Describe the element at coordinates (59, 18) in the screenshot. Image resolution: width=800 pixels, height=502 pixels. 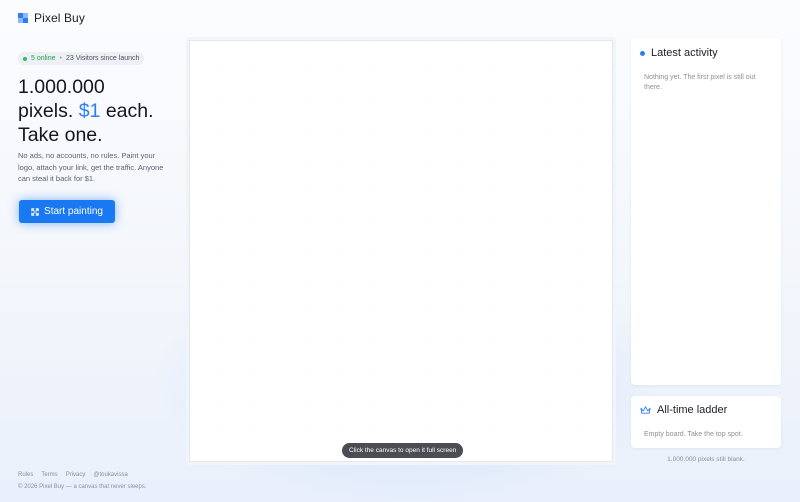
I see `brand-name: Pixel Buy` at that location.